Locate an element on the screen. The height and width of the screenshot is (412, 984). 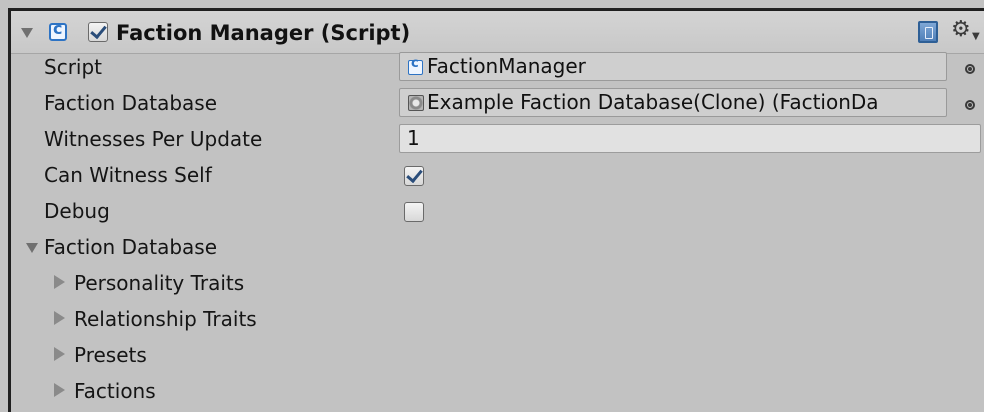
script-label: Script is located at coordinates (73, 67).